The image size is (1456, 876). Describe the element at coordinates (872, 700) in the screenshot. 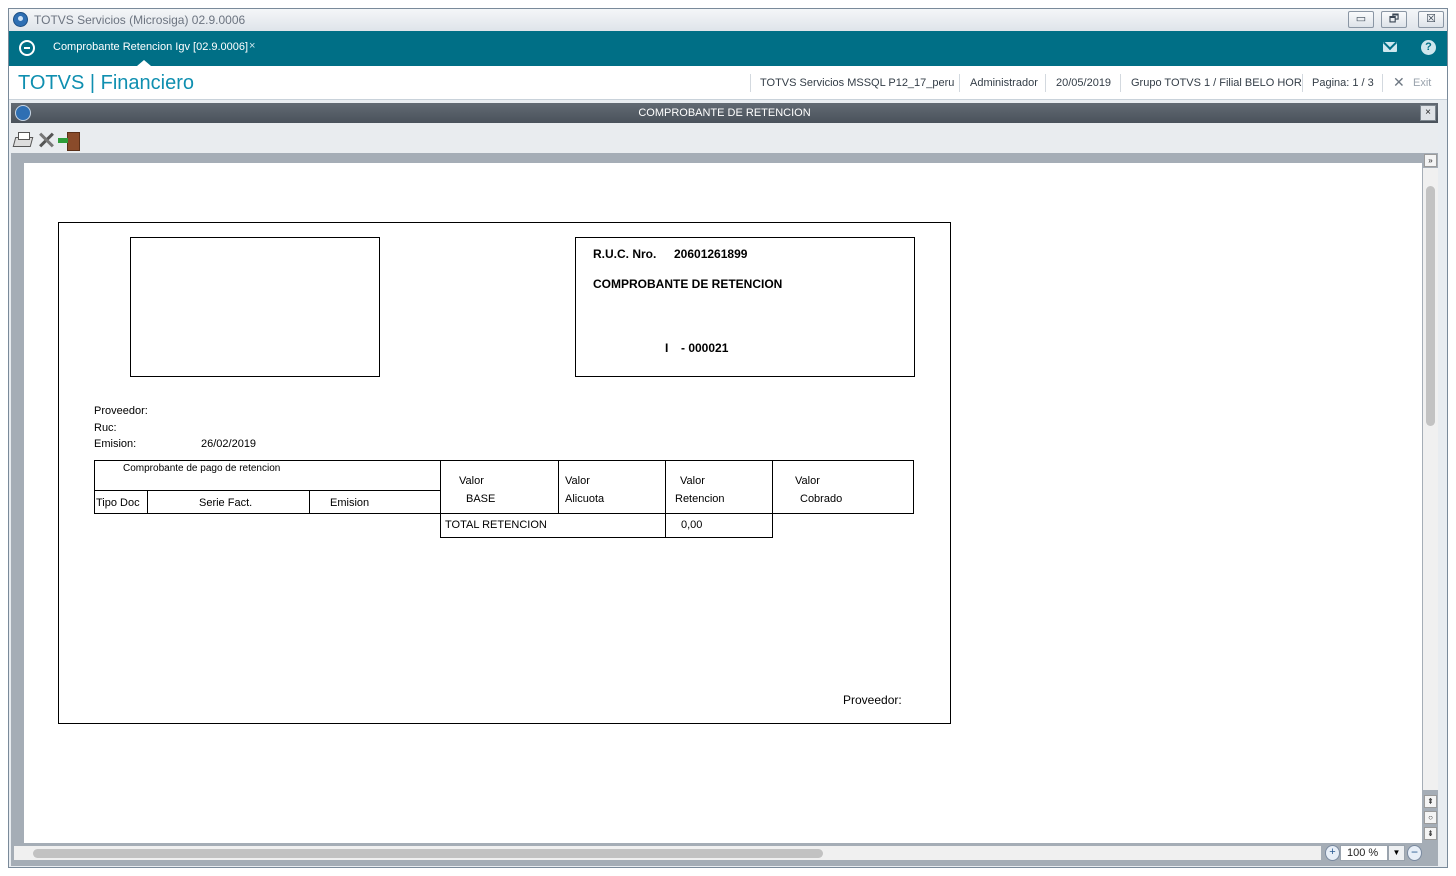

I see `footer-proveedor-label: Proveedor:` at that location.